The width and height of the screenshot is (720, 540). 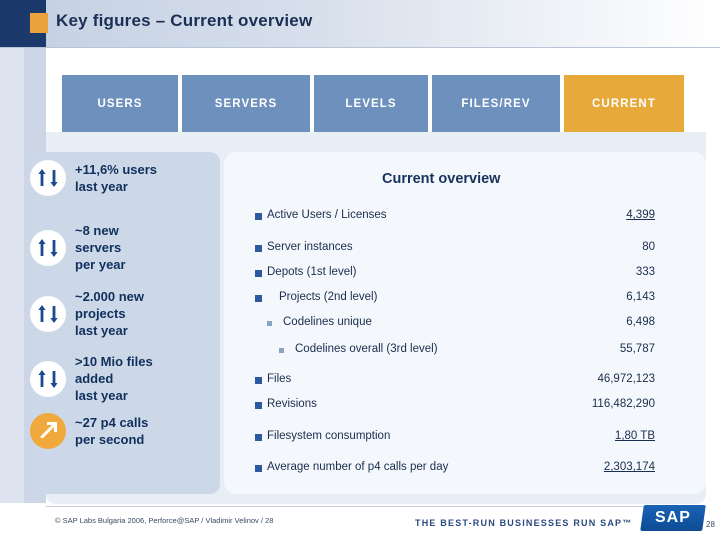 I want to click on metric-row: Codelines overall (3rd level) 55,787, so click(x=455, y=350).